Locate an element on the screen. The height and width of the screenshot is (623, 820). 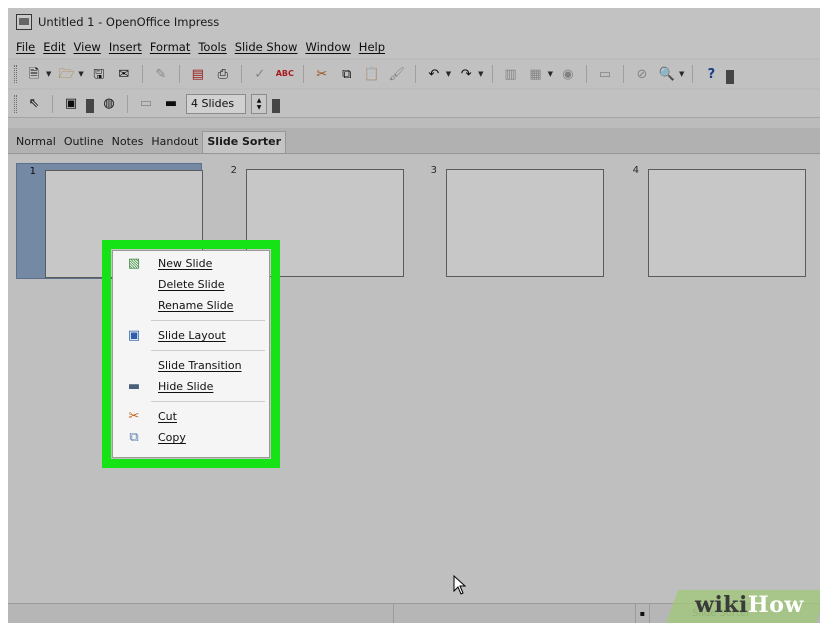
zoom-icon: 🔍 is located at coordinates (667, 74).